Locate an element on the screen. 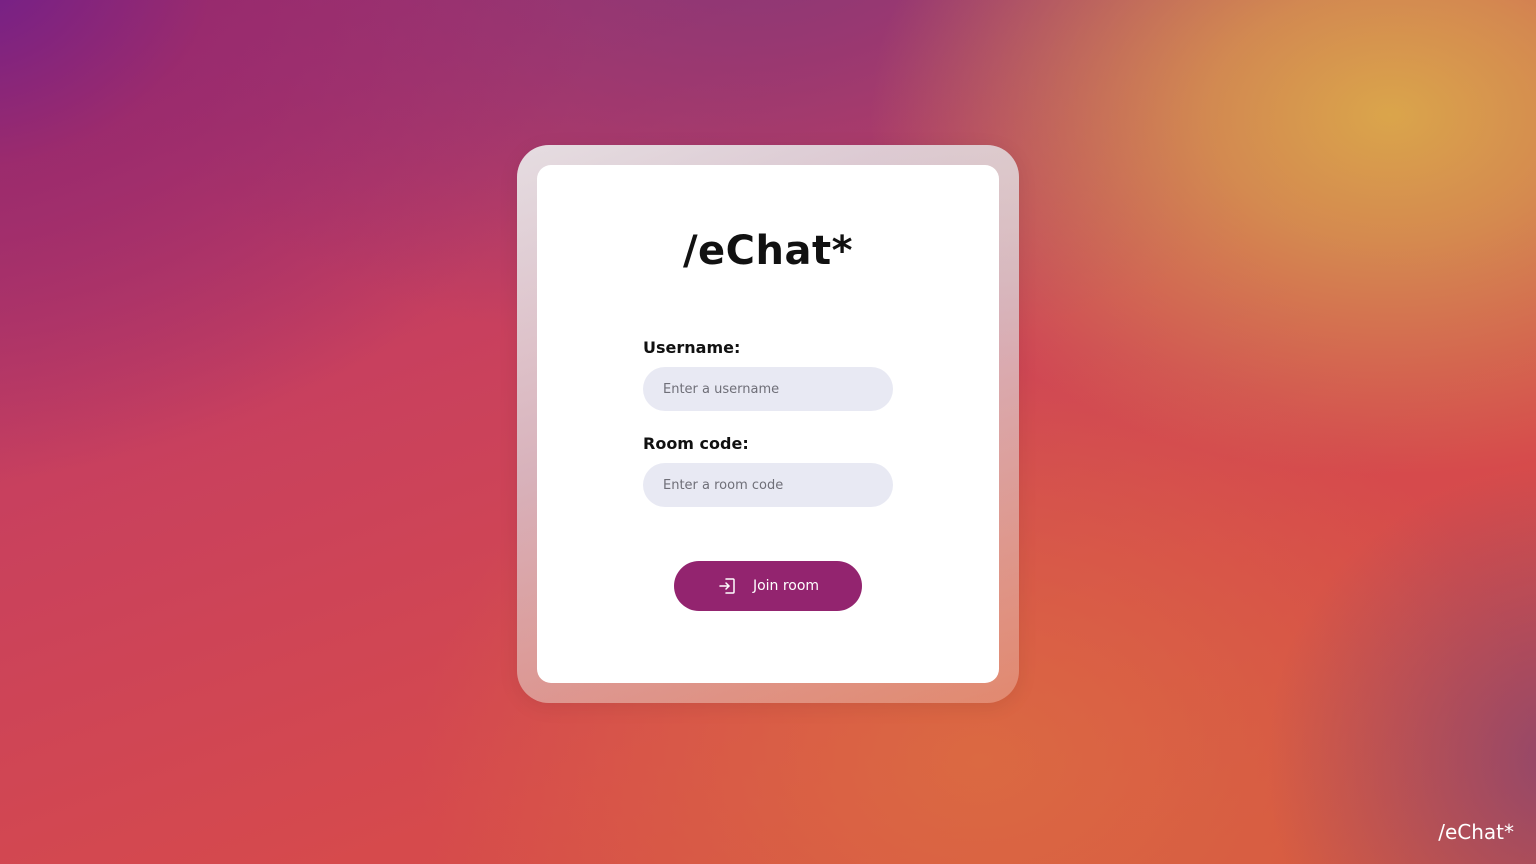 This screenshot has height=864, width=1536. join-room-button: Join room is located at coordinates (768, 586).